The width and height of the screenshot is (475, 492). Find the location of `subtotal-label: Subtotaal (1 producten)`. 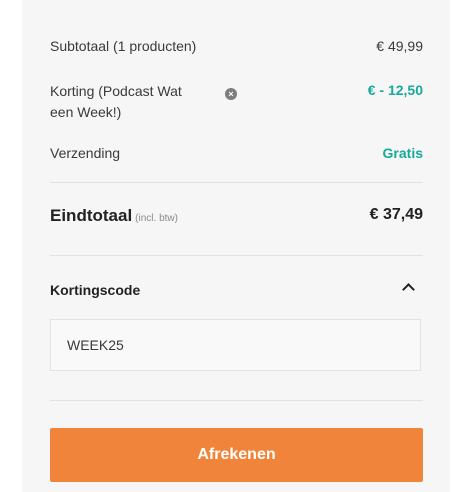

subtotal-label: Subtotaal (1 producten) is located at coordinates (123, 46).